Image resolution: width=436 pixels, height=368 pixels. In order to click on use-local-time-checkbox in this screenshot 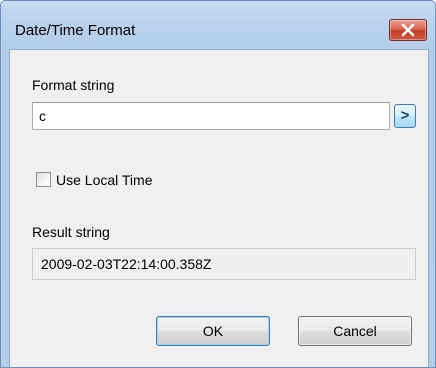, I will do `click(43, 179)`.